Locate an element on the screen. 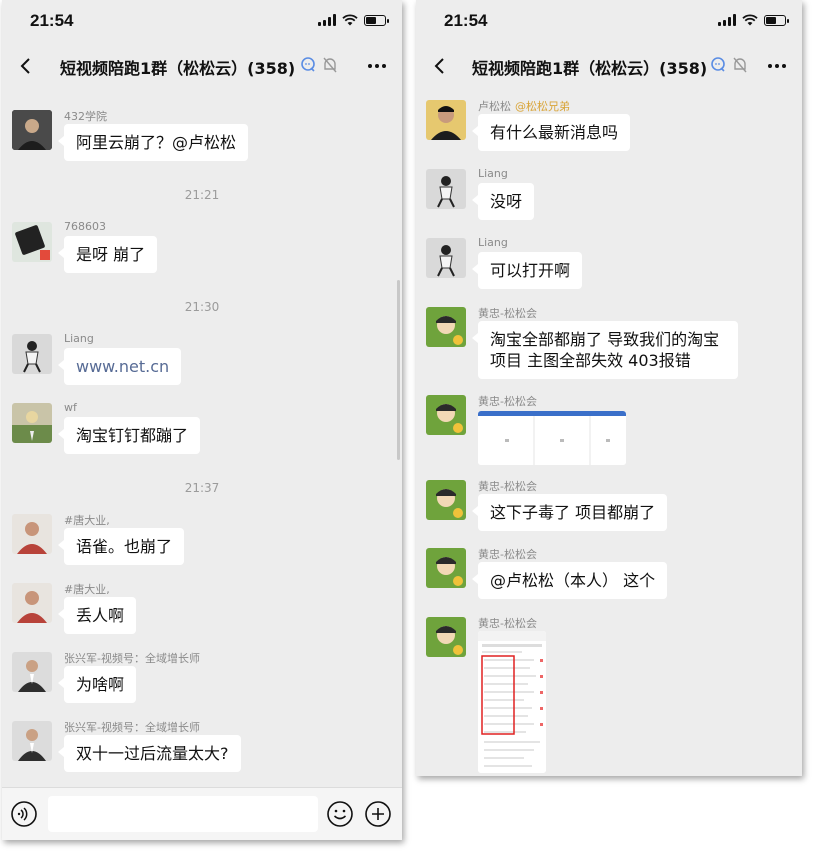  message-bubble: 丢人啊 is located at coordinates (97, 615).